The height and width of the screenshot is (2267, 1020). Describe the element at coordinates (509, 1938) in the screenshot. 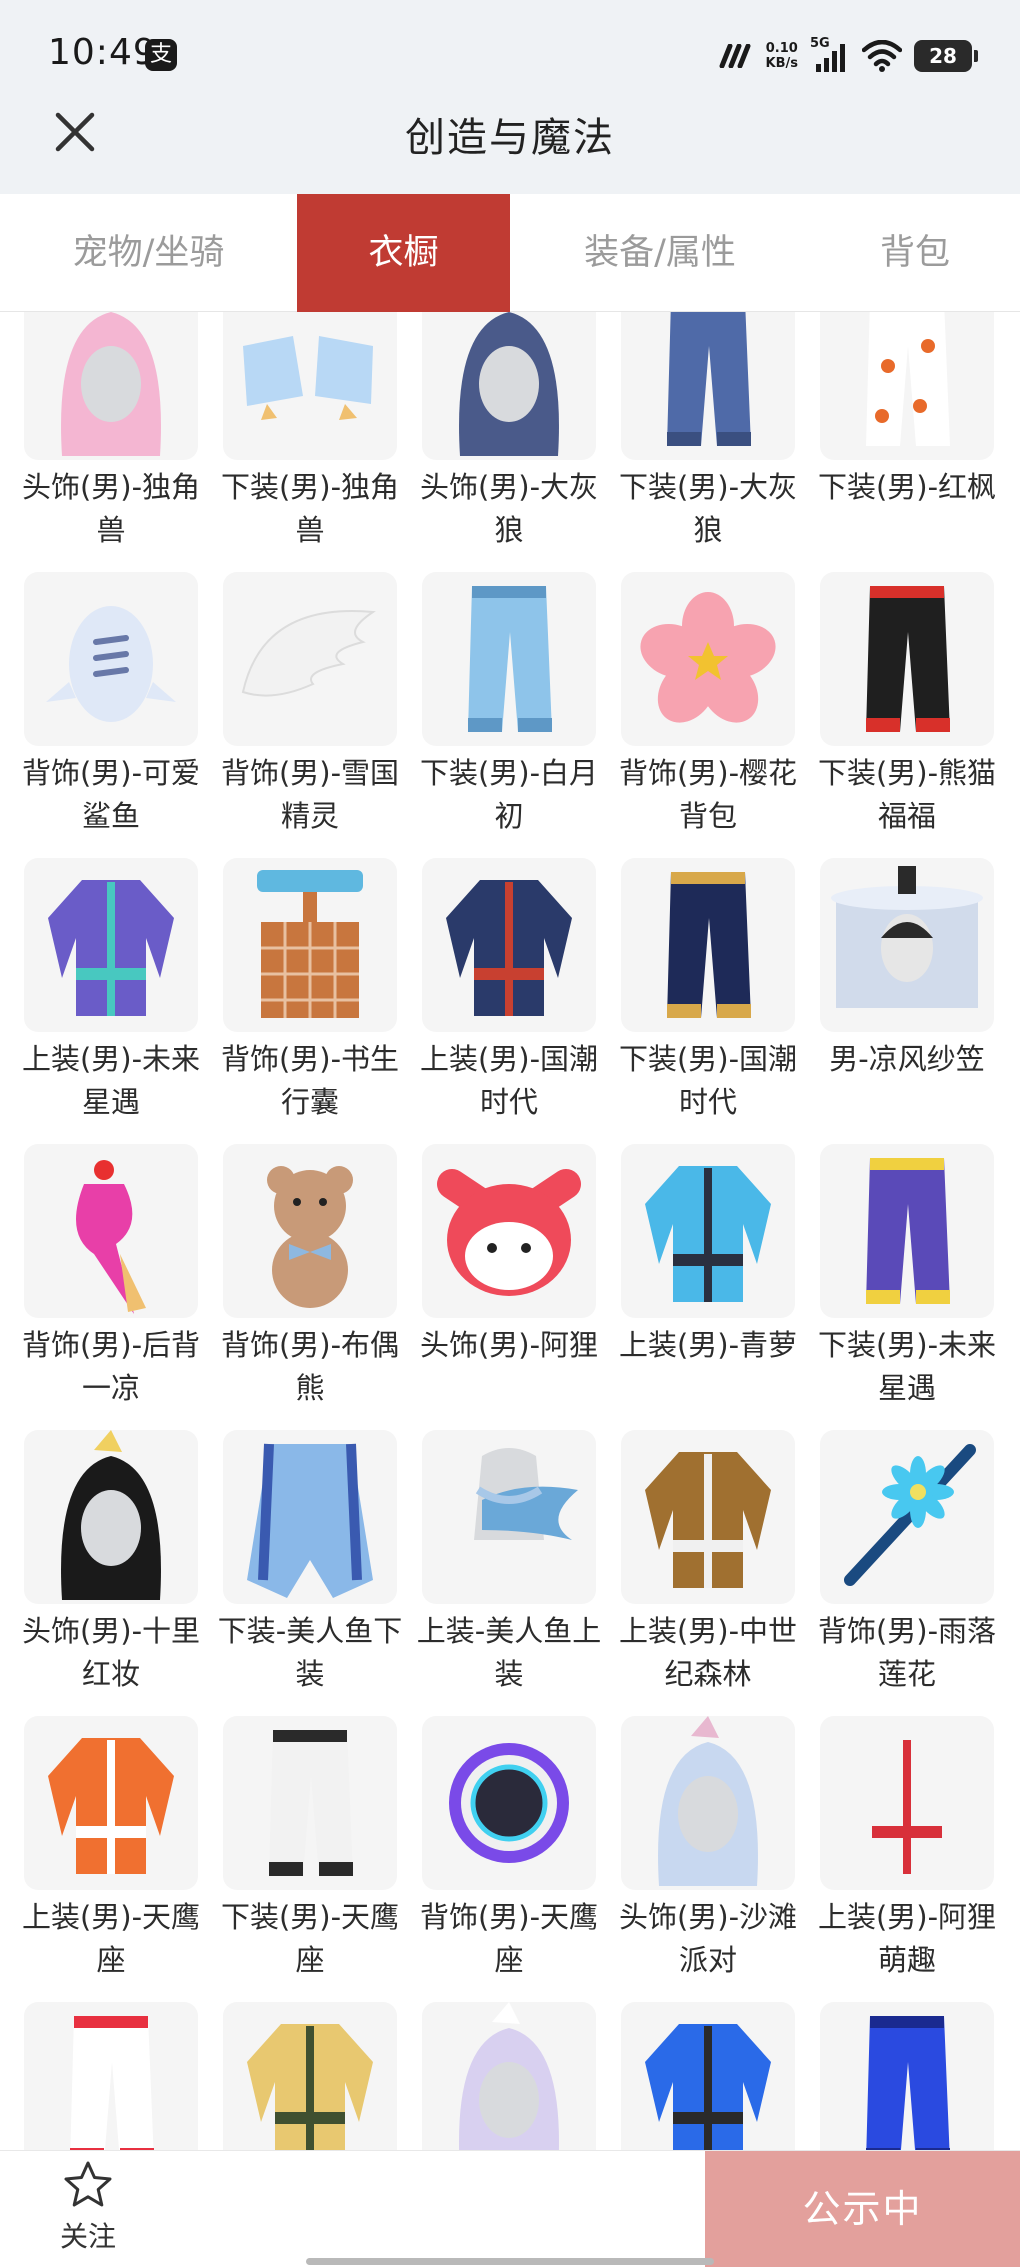

I see `wardrobe-item-name: 背饰(男)-天鹰座` at that location.